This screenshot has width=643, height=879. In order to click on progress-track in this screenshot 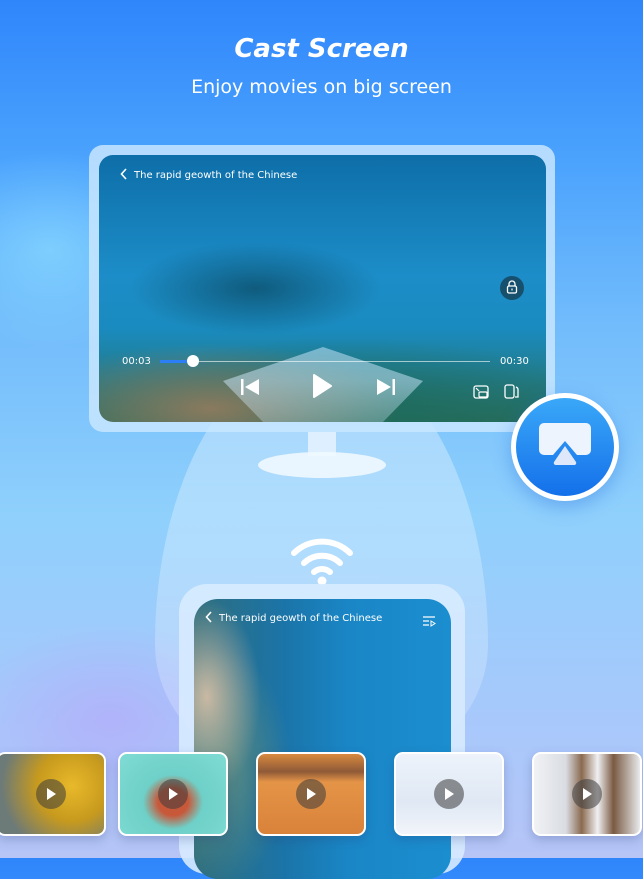, I will do `click(325, 361)`.